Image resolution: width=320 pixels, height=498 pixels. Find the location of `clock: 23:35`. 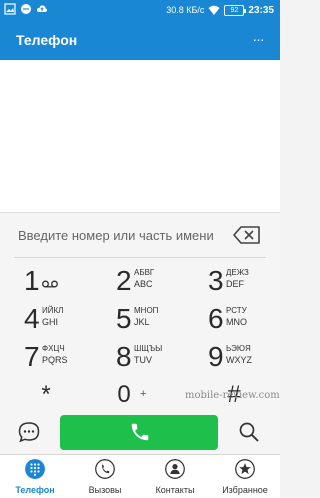

clock: 23:35 is located at coordinates (261, 10).